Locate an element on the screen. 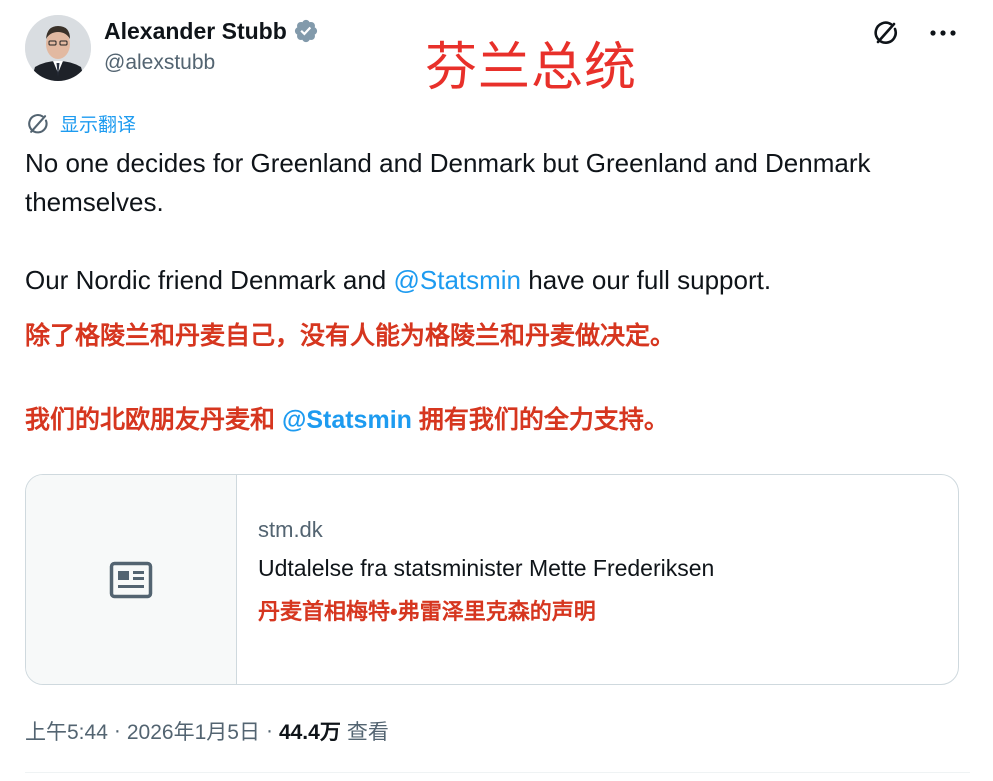 The width and height of the screenshot is (993, 781). author-info: Alexander Stubb @alexstubb is located at coordinates (211, 45).